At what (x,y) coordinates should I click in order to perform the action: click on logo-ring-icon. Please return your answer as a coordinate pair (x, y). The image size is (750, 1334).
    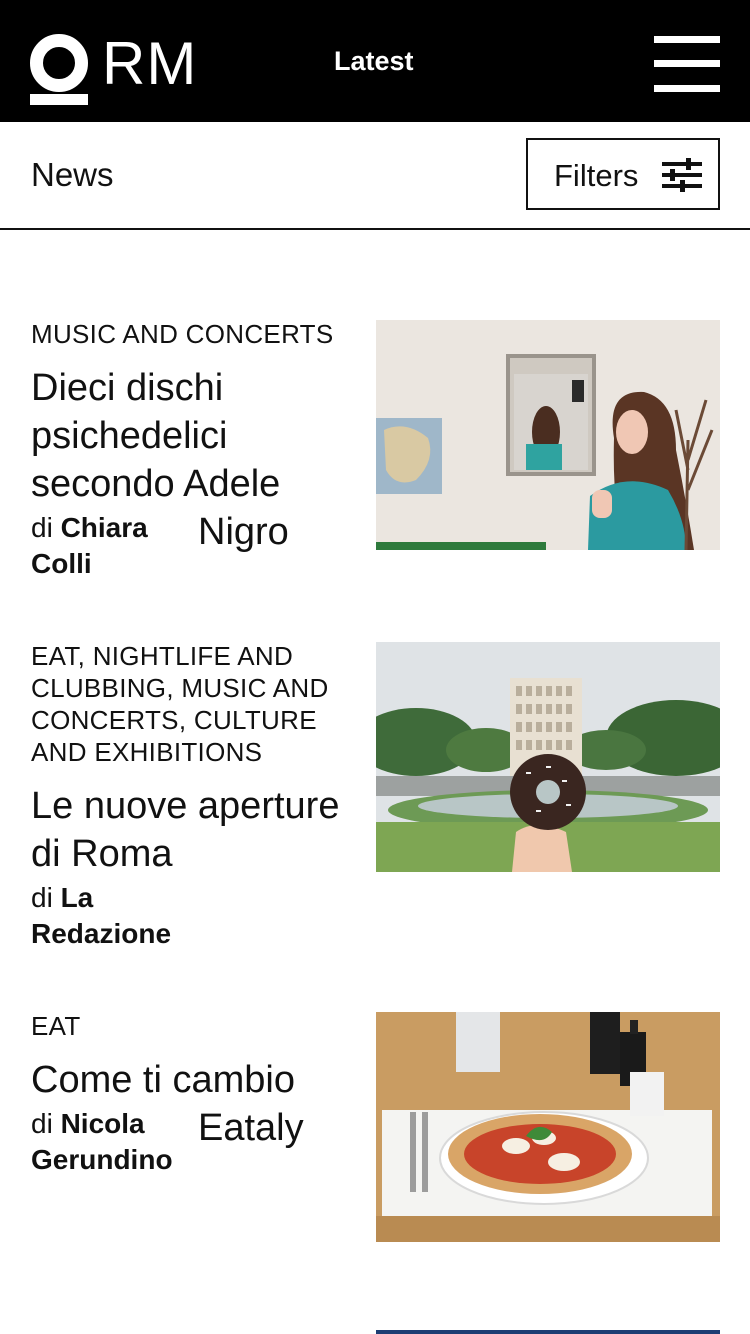
    Looking at the image, I should click on (59, 63).